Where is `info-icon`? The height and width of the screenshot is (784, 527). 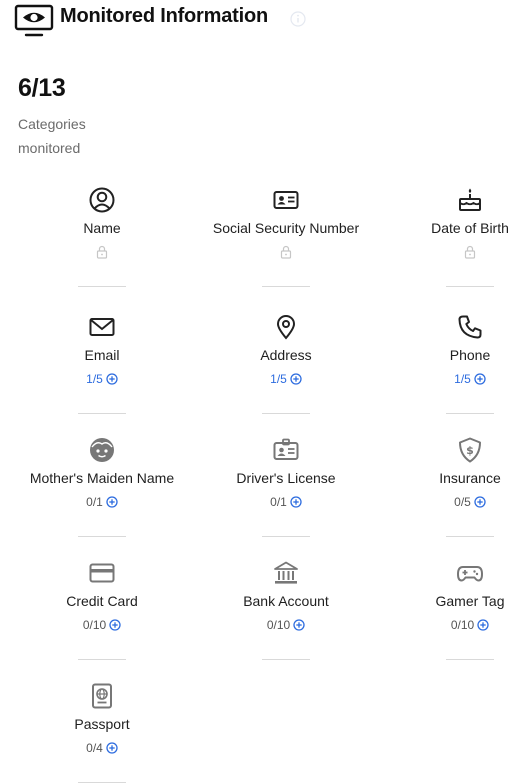
info-icon is located at coordinates (298, 19).